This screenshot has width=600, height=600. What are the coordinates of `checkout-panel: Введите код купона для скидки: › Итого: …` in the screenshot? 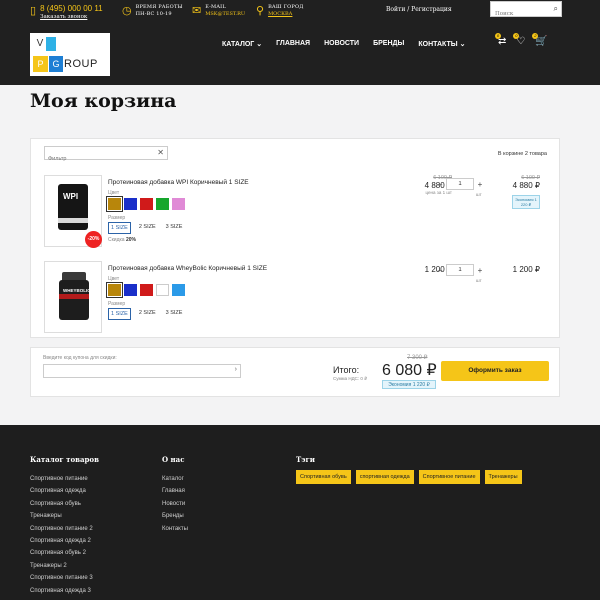 It's located at (295, 372).